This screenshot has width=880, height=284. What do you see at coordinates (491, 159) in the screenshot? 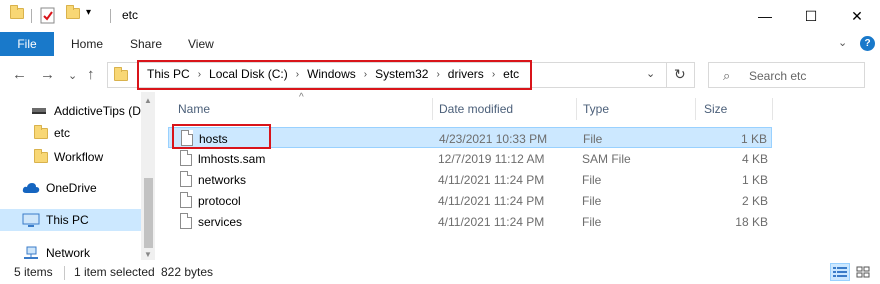
I see `file-date: 12/7/2019 11:12 AM` at bounding box center [491, 159].